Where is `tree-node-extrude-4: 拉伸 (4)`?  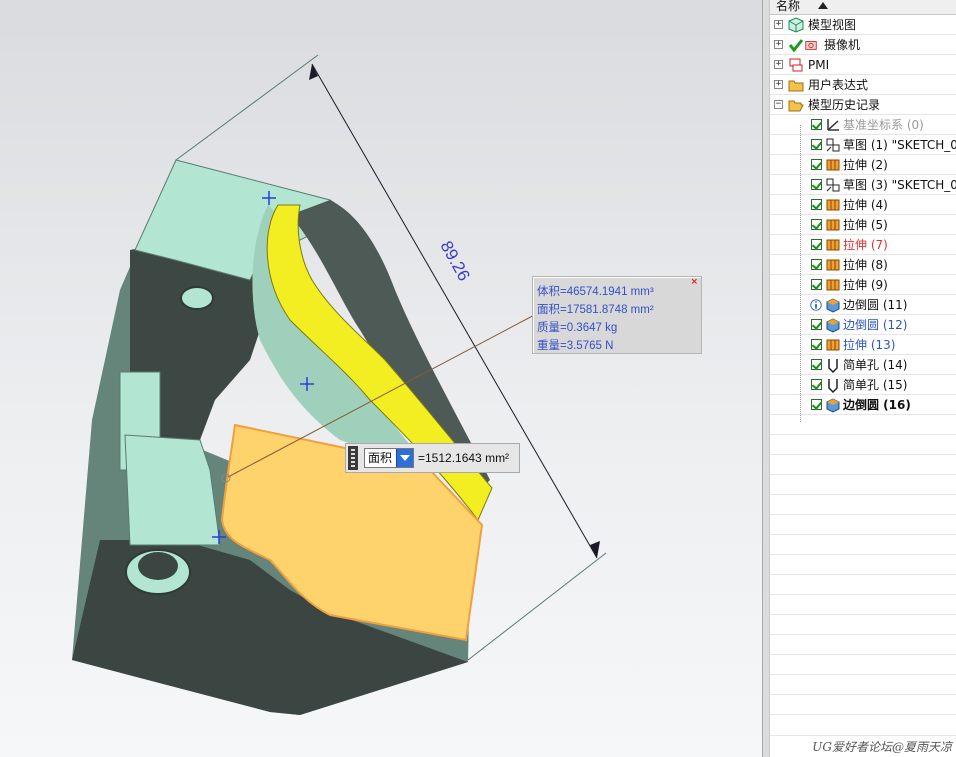 tree-node-extrude-4: 拉伸 (4) is located at coordinates (863, 205).